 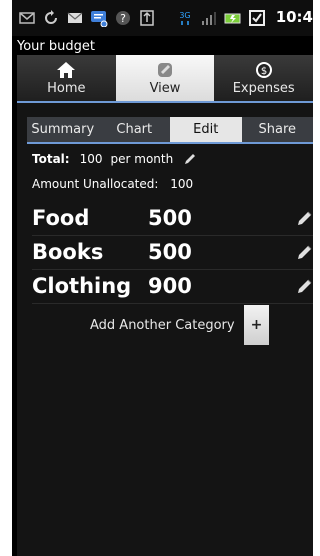 What do you see at coordinates (304, 286) in the screenshot?
I see `edit-clothing-pencil-icon` at bounding box center [304, 286].